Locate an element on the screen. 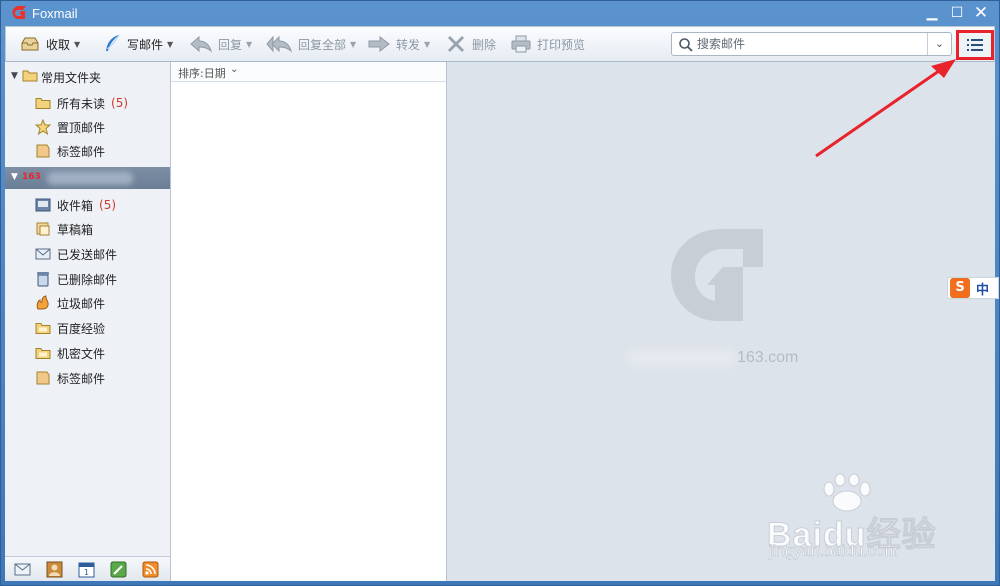  folder-starred: 置顶邮件 is located at coordinates (87, 127).